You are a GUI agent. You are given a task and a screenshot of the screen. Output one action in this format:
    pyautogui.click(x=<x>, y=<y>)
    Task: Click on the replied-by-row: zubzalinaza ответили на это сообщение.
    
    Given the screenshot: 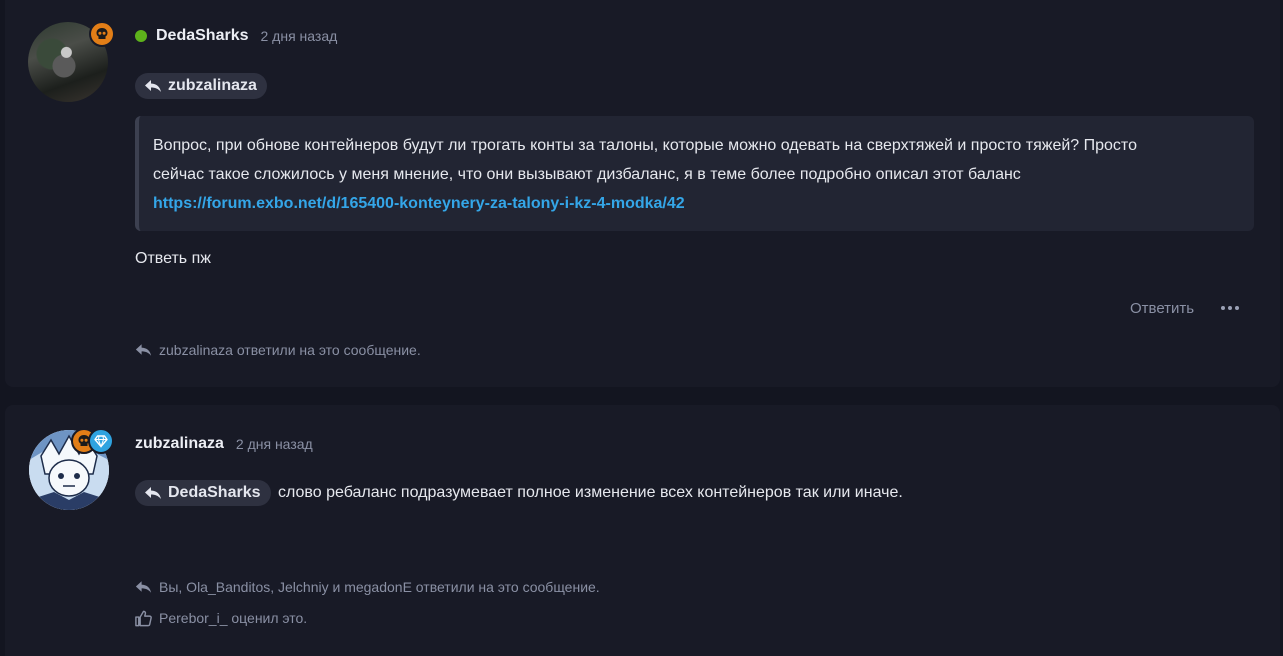 What is the action you would take?
    pyautogui.click(x=277, y=350)
    